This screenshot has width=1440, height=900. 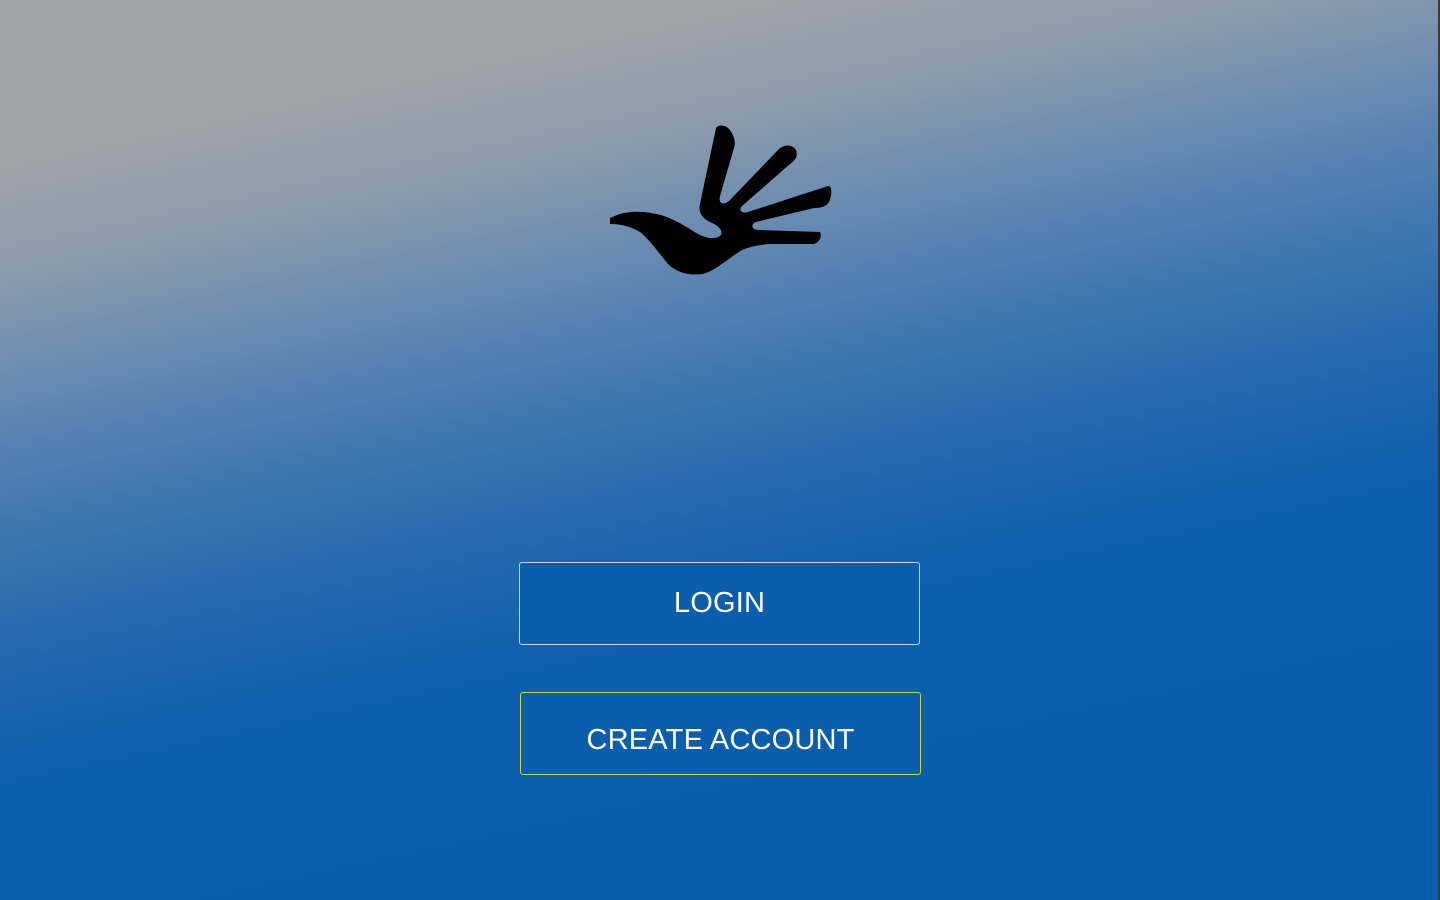 What do you see at coordinates (719, 603) in the screenshot?
I see `login-button: LOGIN` at bounding box center [719, 603].